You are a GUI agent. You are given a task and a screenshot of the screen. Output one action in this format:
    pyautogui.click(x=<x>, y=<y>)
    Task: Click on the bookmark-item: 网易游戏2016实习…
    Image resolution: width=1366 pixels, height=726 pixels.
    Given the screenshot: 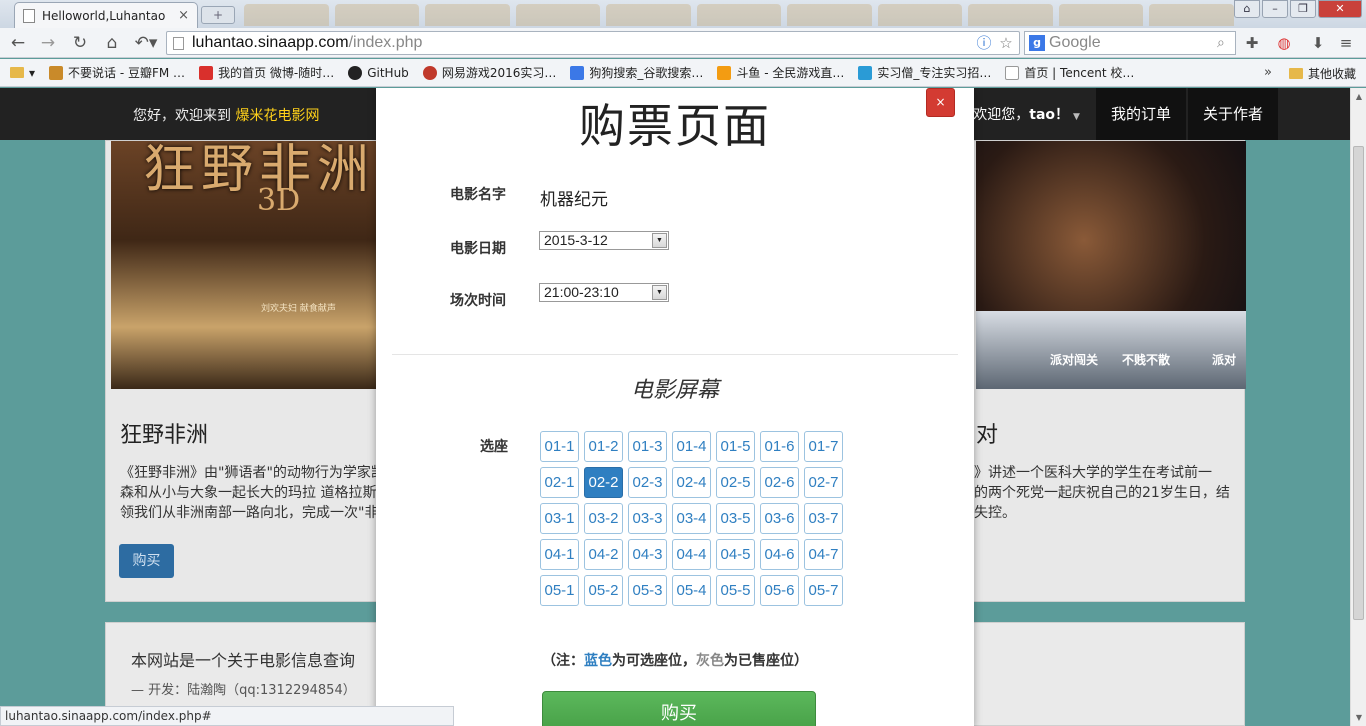 What is the action you would take?
    pyautogui.click(x=489, y=72)
    